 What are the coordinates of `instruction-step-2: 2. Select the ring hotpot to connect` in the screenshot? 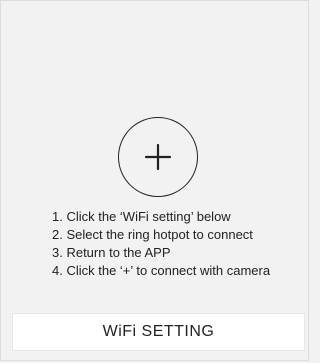 It's located at (152, 234).